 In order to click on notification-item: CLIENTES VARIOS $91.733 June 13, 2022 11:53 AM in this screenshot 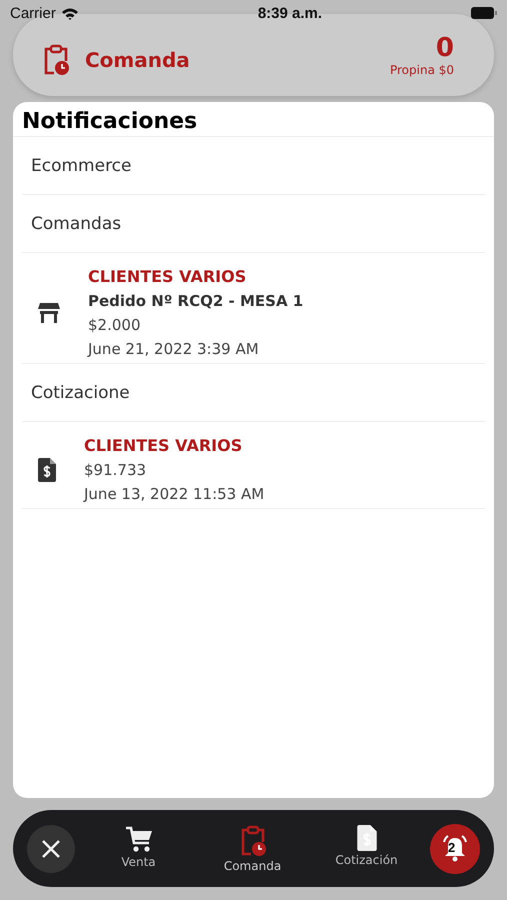, I will do `click(253, 465)`.